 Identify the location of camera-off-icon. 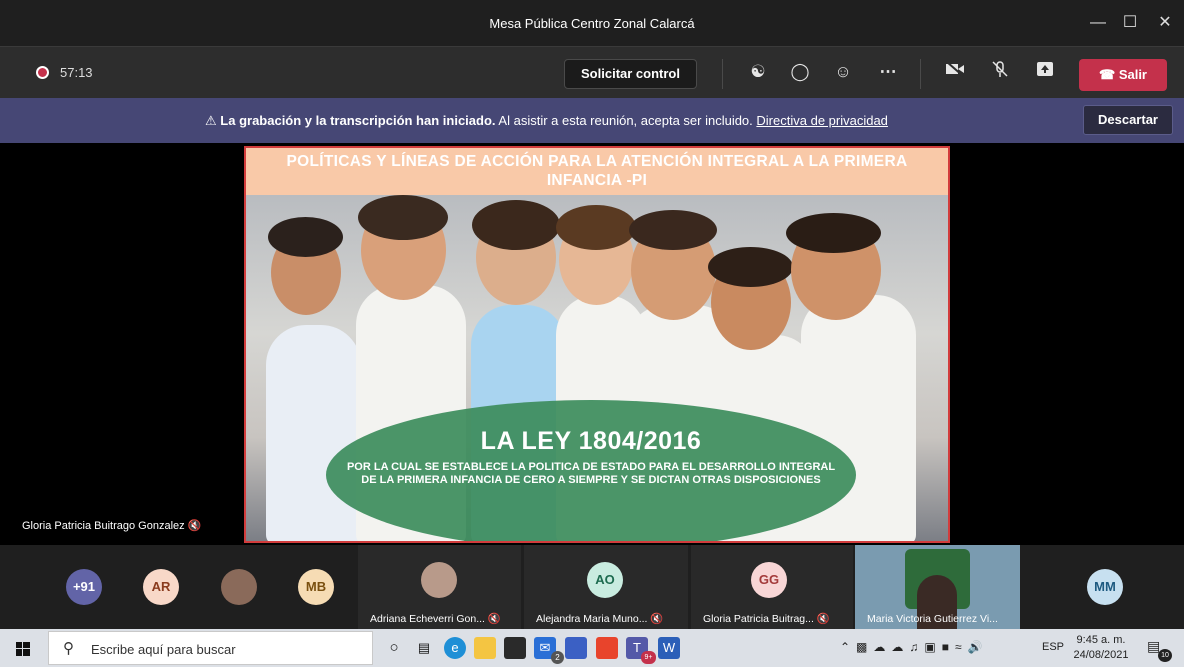
(955, 72).